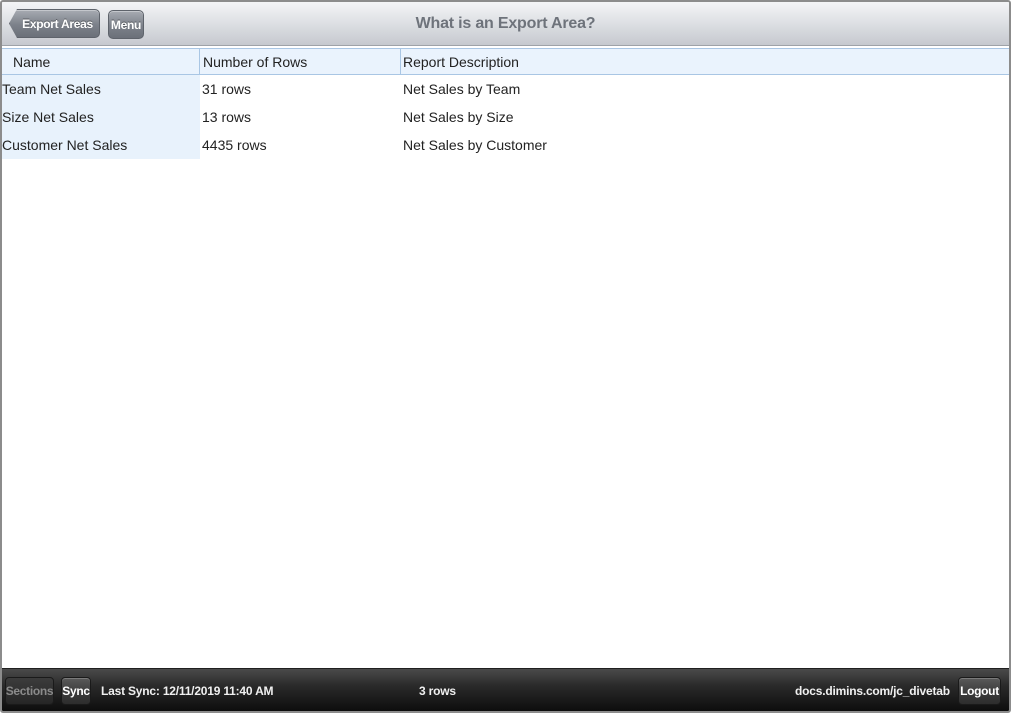 The height and width of the screenshot is (713, 1011). I want to click on column-header-report-description: Report Description, so click(705, 61).